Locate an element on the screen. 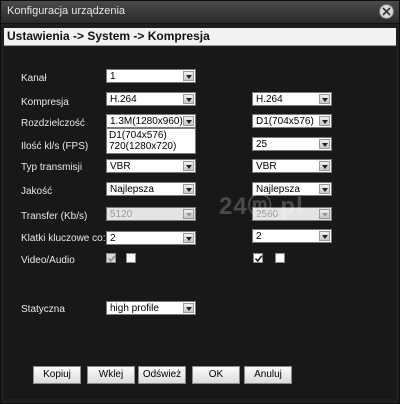 The height and width of the screenshot is (404, 400). label-kanal: Kanał is located at coordinates (34, 78).